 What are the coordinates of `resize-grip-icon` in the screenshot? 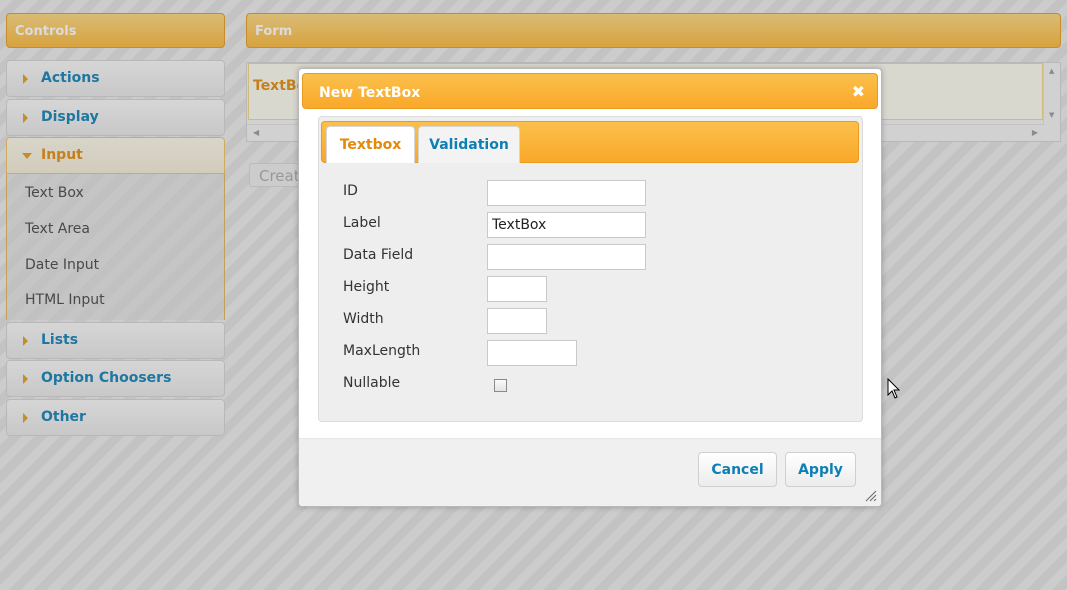 It's located at (871, 496).